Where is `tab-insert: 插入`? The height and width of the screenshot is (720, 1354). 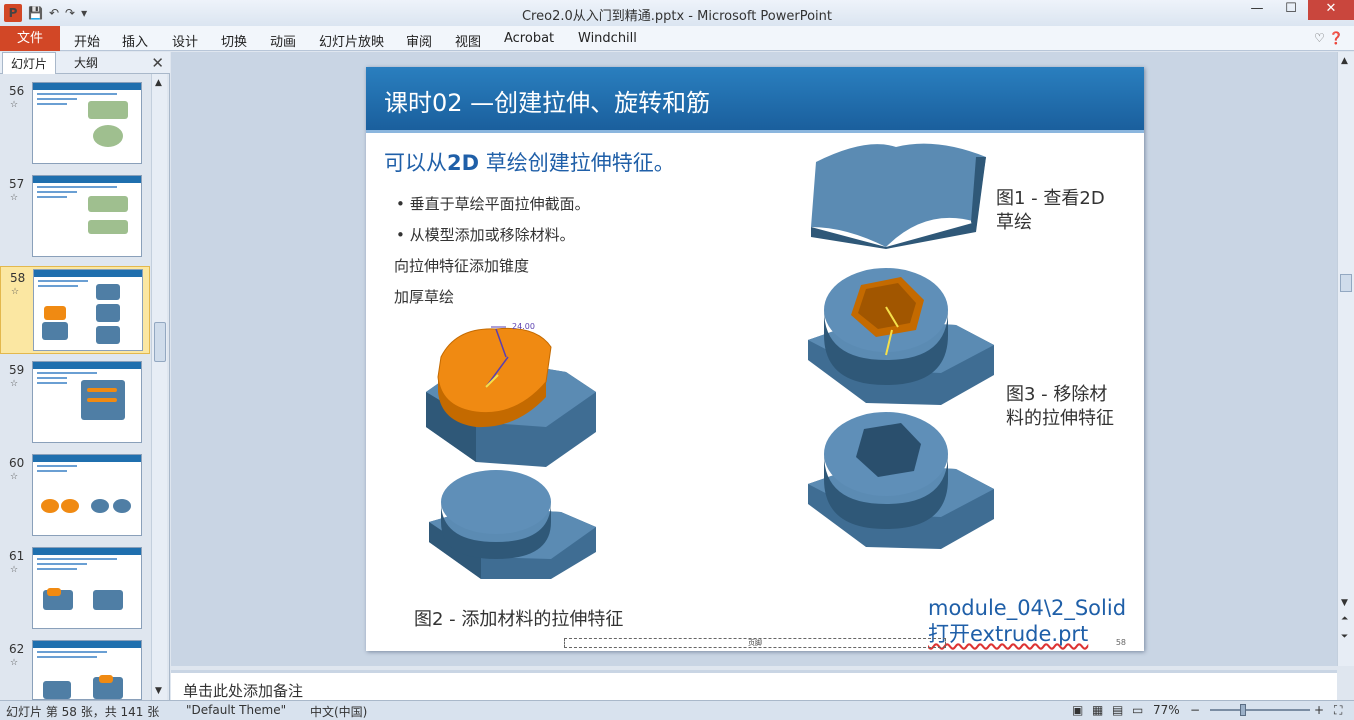 tab-insert: 插入 is located at coordinates (135, 40).